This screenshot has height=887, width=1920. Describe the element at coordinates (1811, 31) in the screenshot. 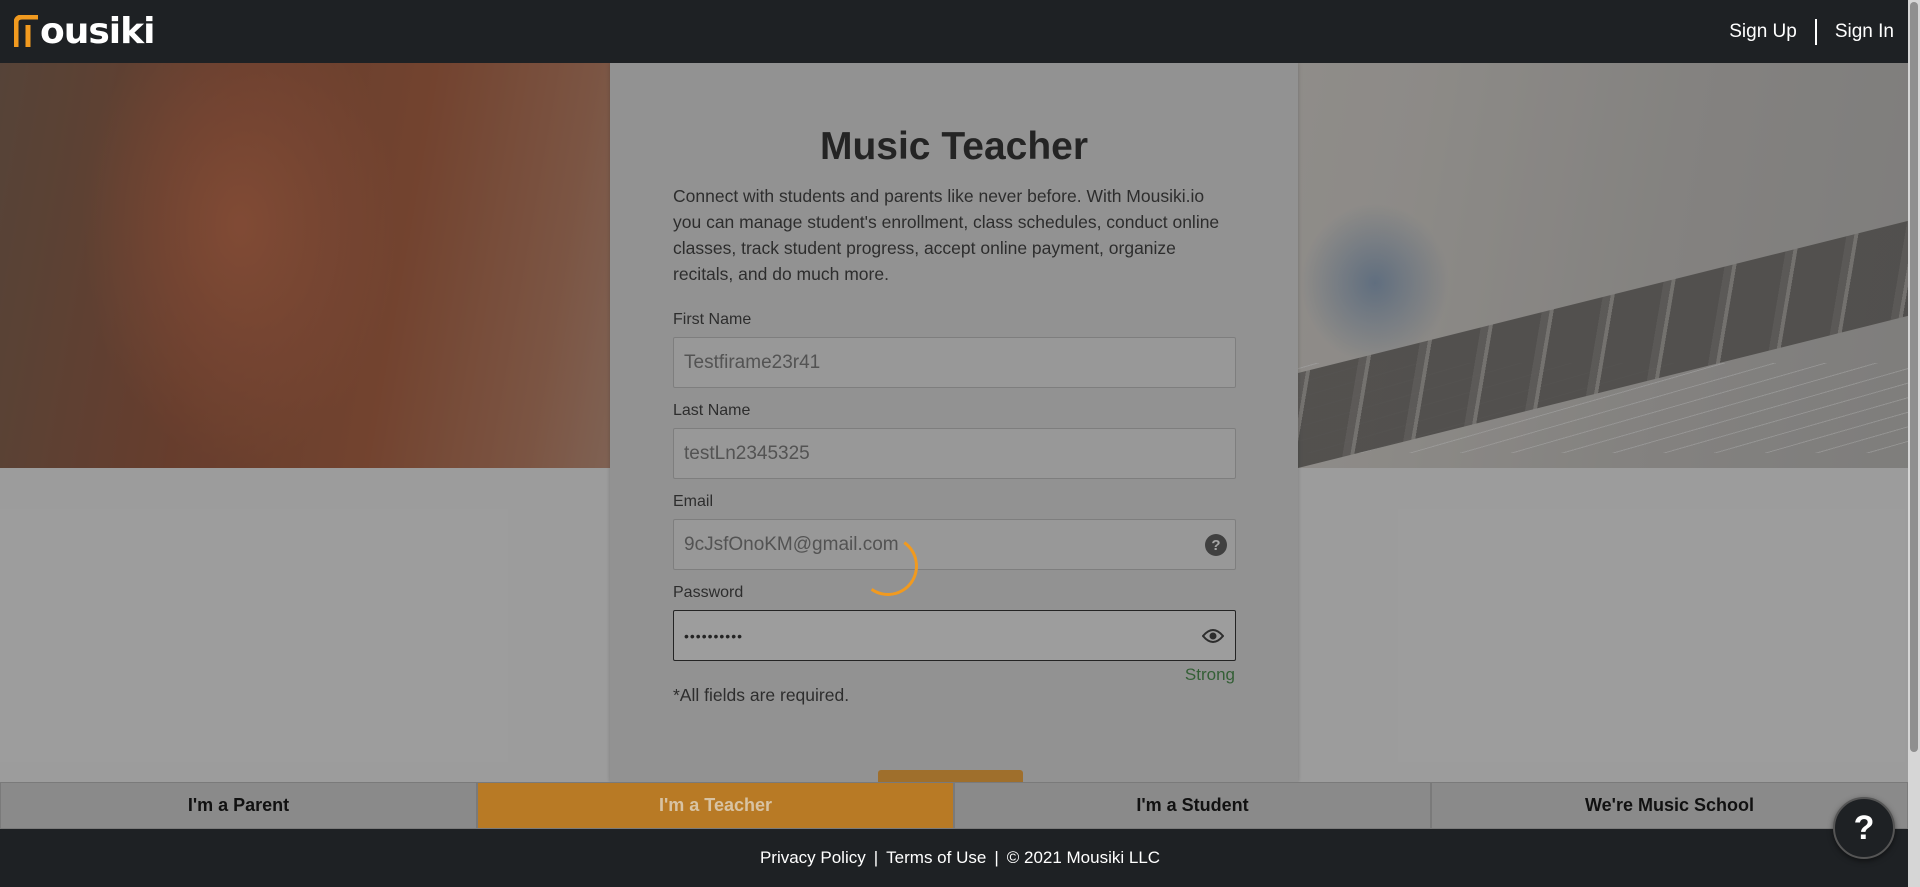

I see `auth-nav: Sign Up Sign In` at that location.